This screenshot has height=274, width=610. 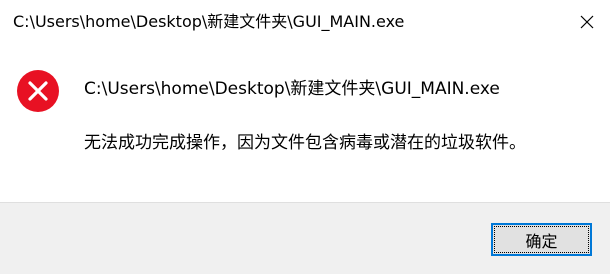 I want to click on close-button, so click(x=587, y=22).